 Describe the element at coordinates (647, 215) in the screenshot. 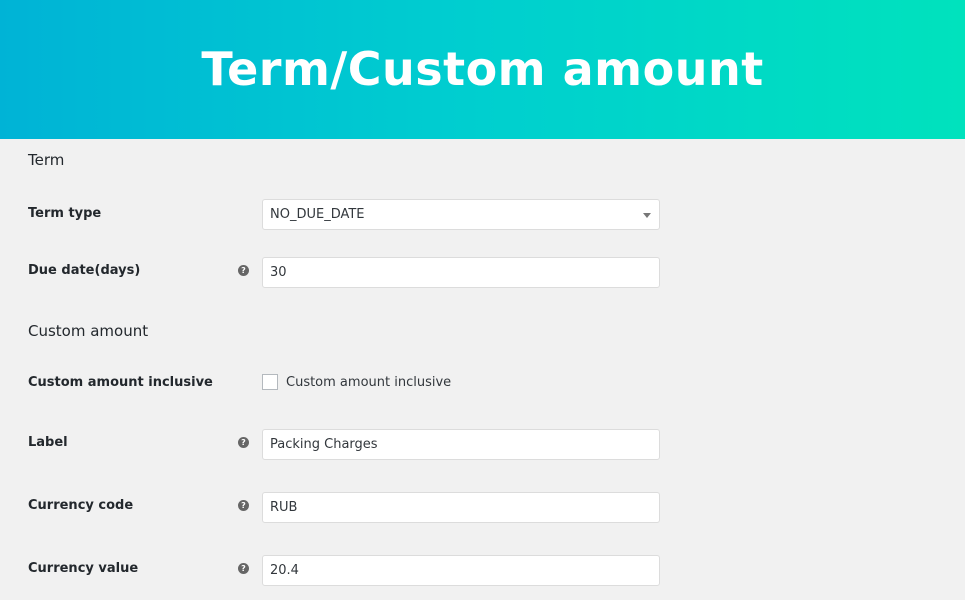

I see `chevron-down-icon` at that location.